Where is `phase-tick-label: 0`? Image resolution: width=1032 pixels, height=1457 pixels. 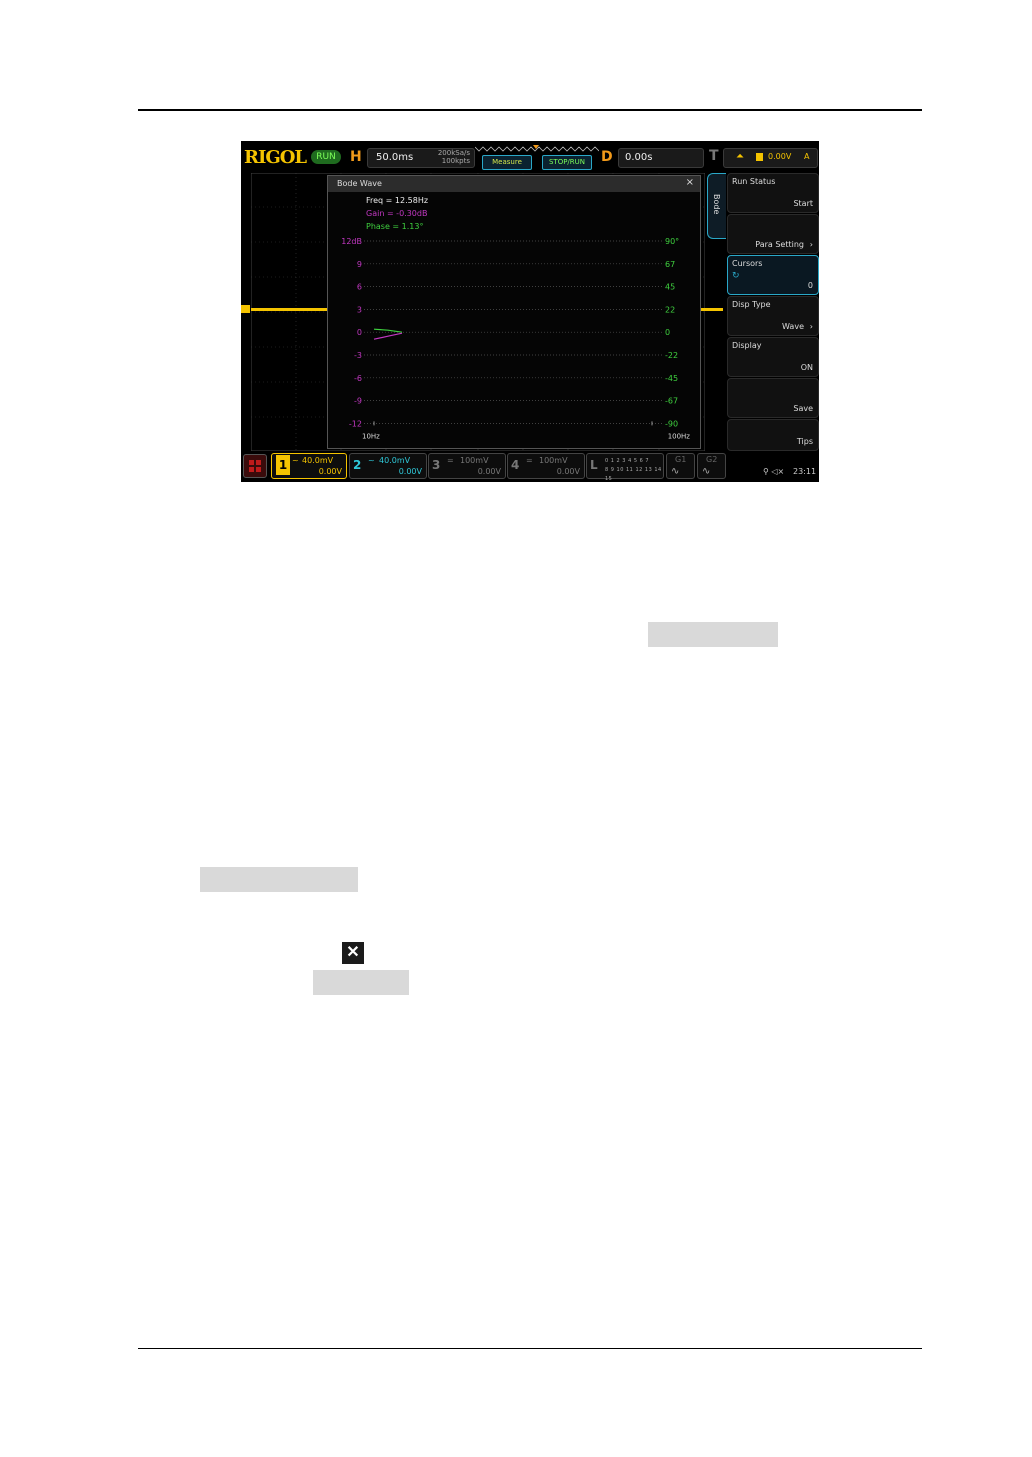
phase-tick-label: 0 is located at coordinates (667, 332).